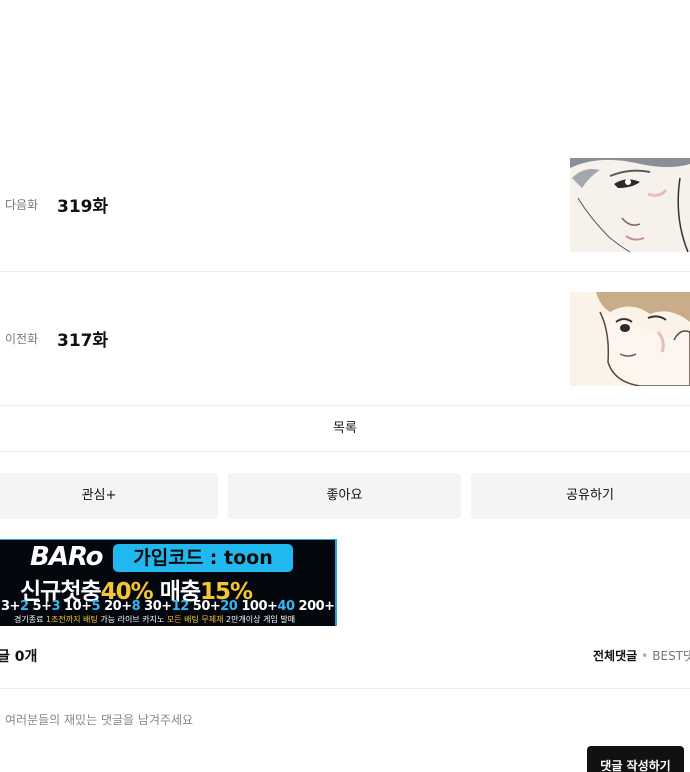  What do you see at coordinates (630, 205) in the screenshot?
I see `next-episode-thumbnail` at bounding box center [630, 205].